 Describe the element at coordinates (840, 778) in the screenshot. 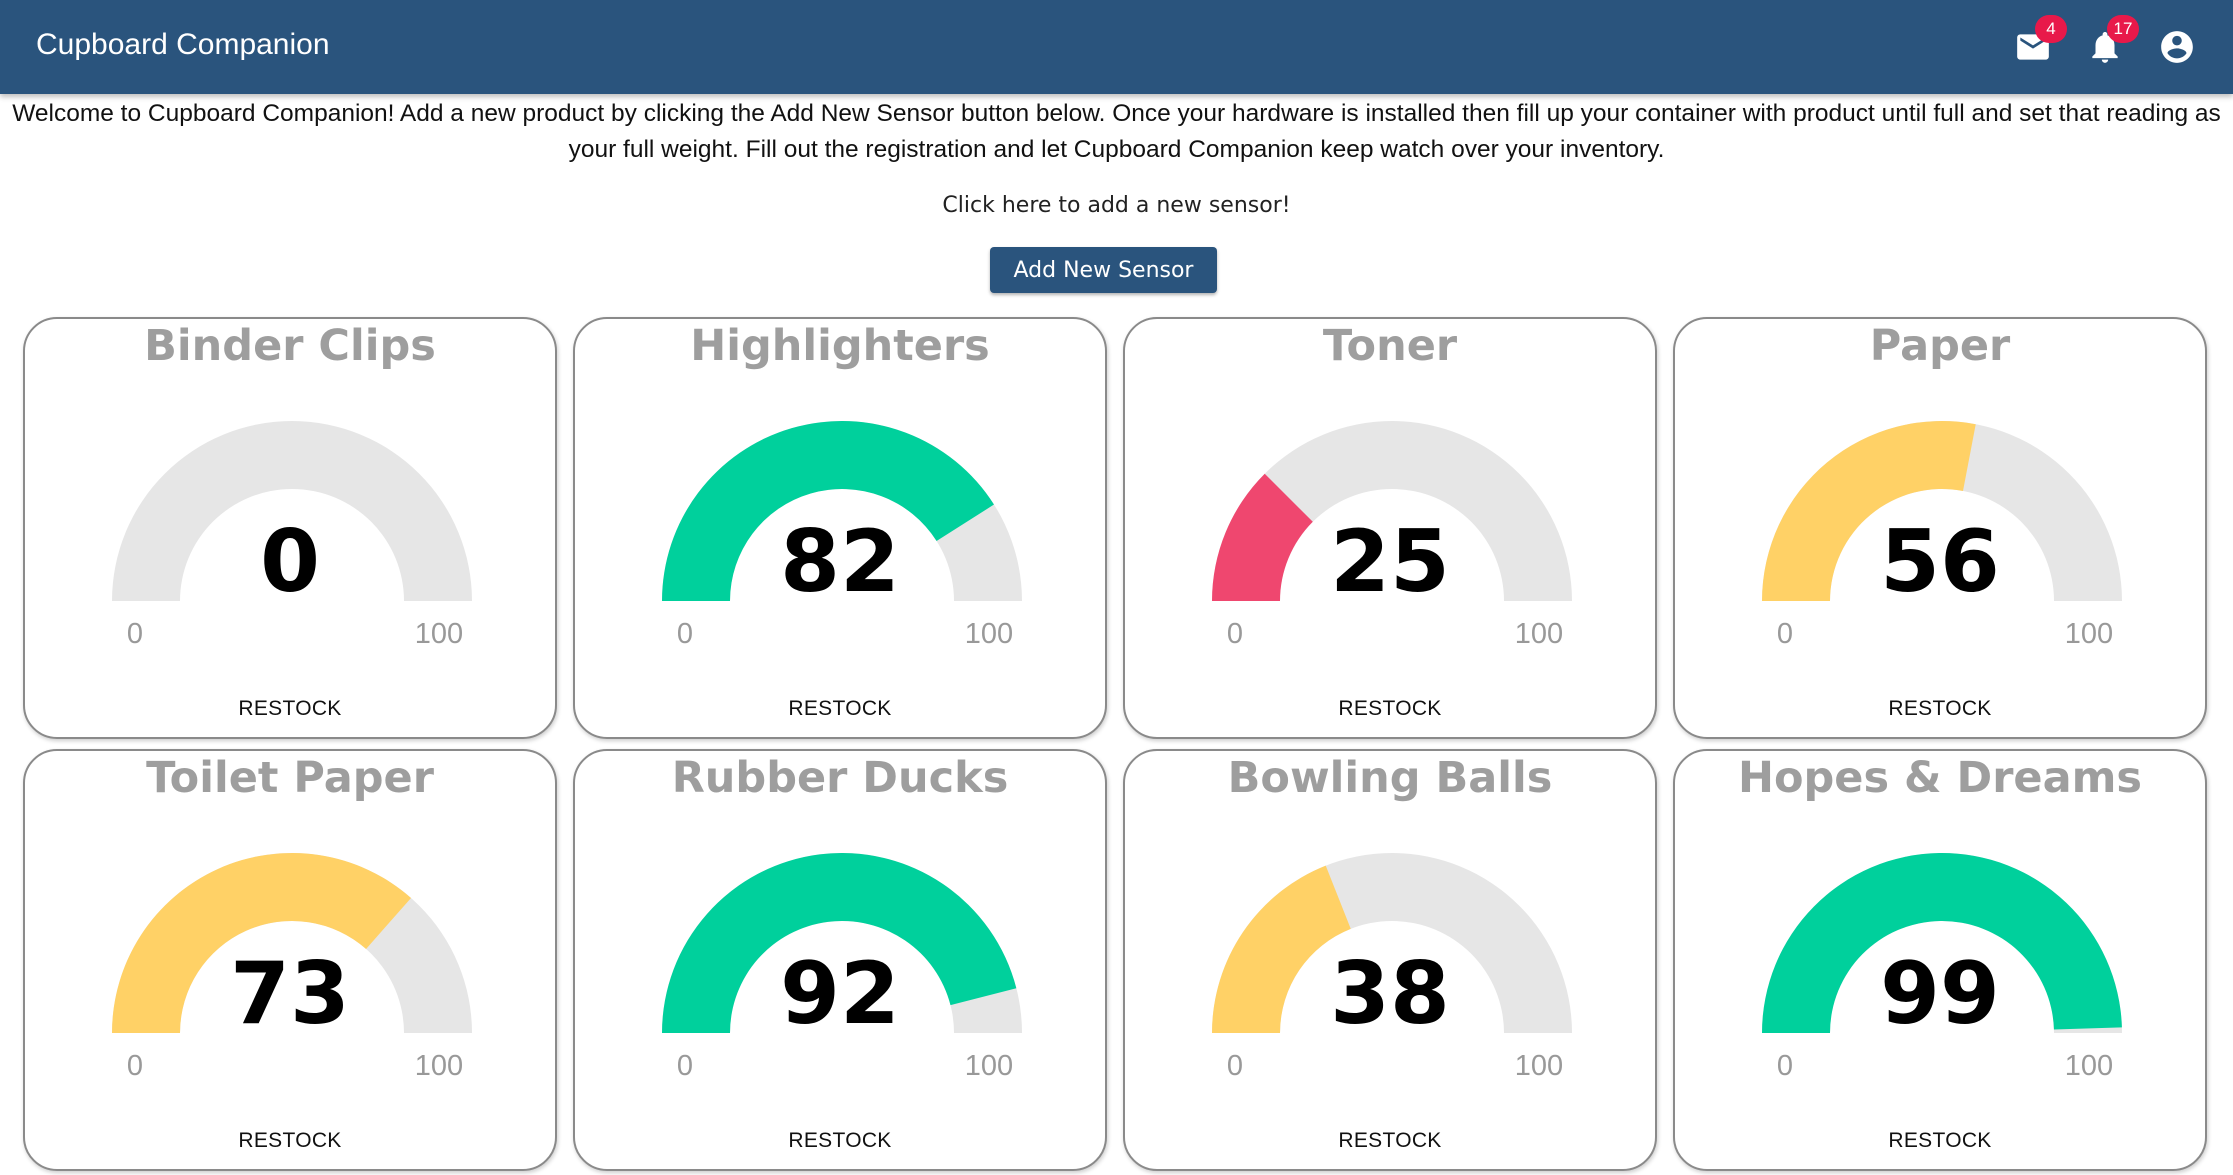

I see `sensor-name: Rubber Ducks` at that location.